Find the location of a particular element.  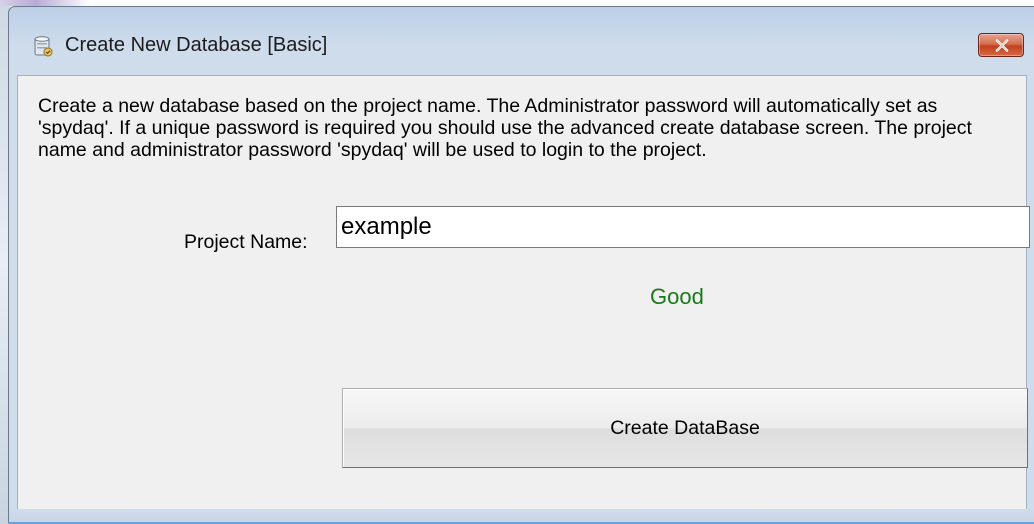

window-title: Create New Database [Basic] is located at coordinates (196, 45).